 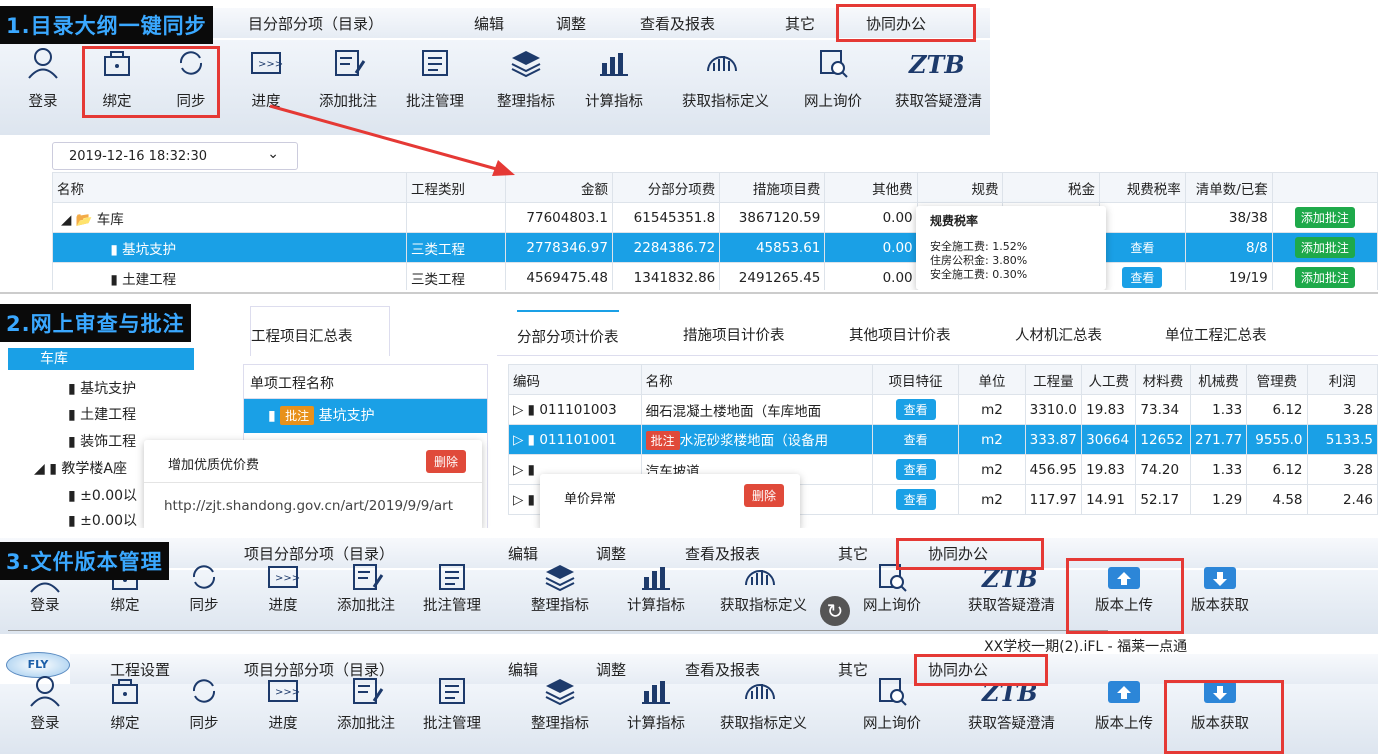 What do you see at coordinates (1053, 379) in the screenshot?
I see `column-header: 工程量` at bounding box center [1053, 379].